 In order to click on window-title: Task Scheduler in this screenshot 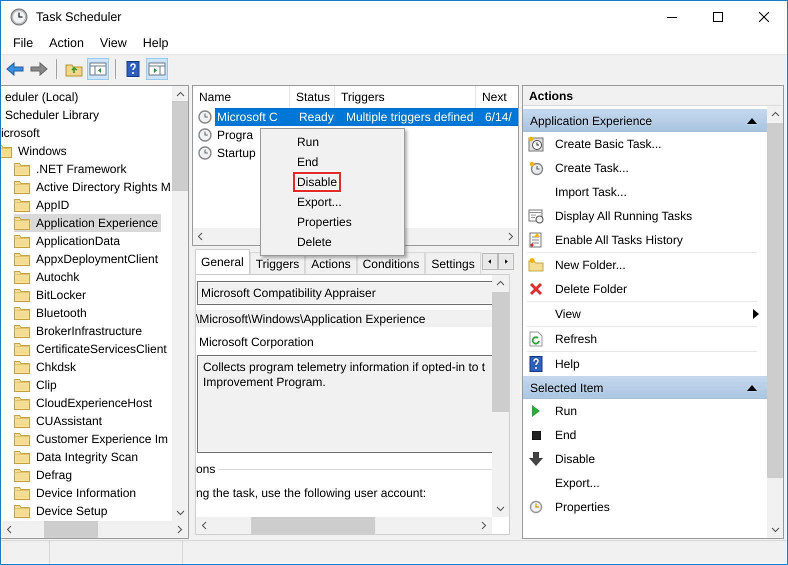, I will do `click(79, 17)`.